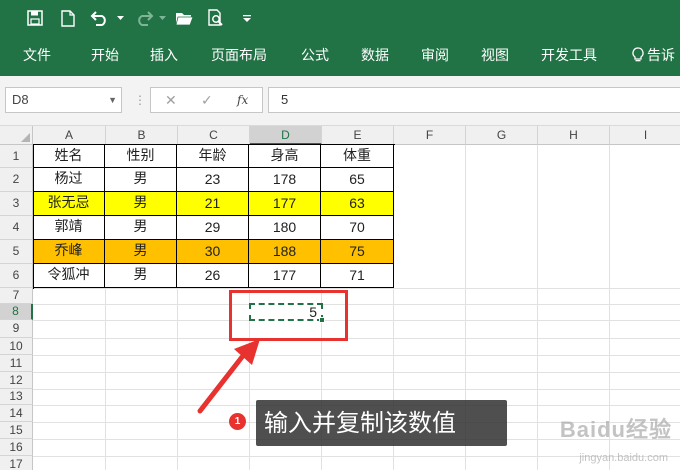 The image size is (680, 470). What do you see at coordinates (285, 180) in the screenshot?
I see `cell-height: 178` at bounding box center [285, 180].